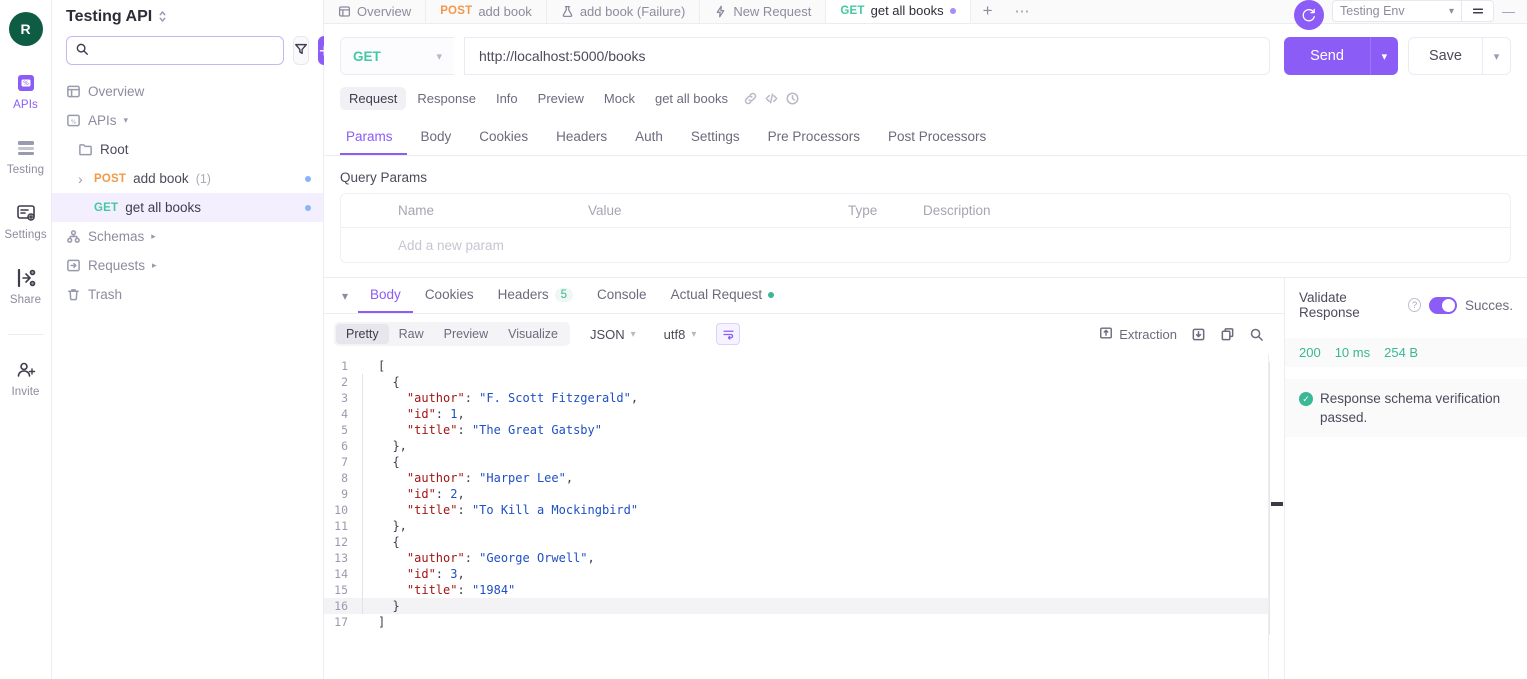 The image size is (1527, 679). I want to click on code-line: 14 "id": 3,, so click(796, 574).